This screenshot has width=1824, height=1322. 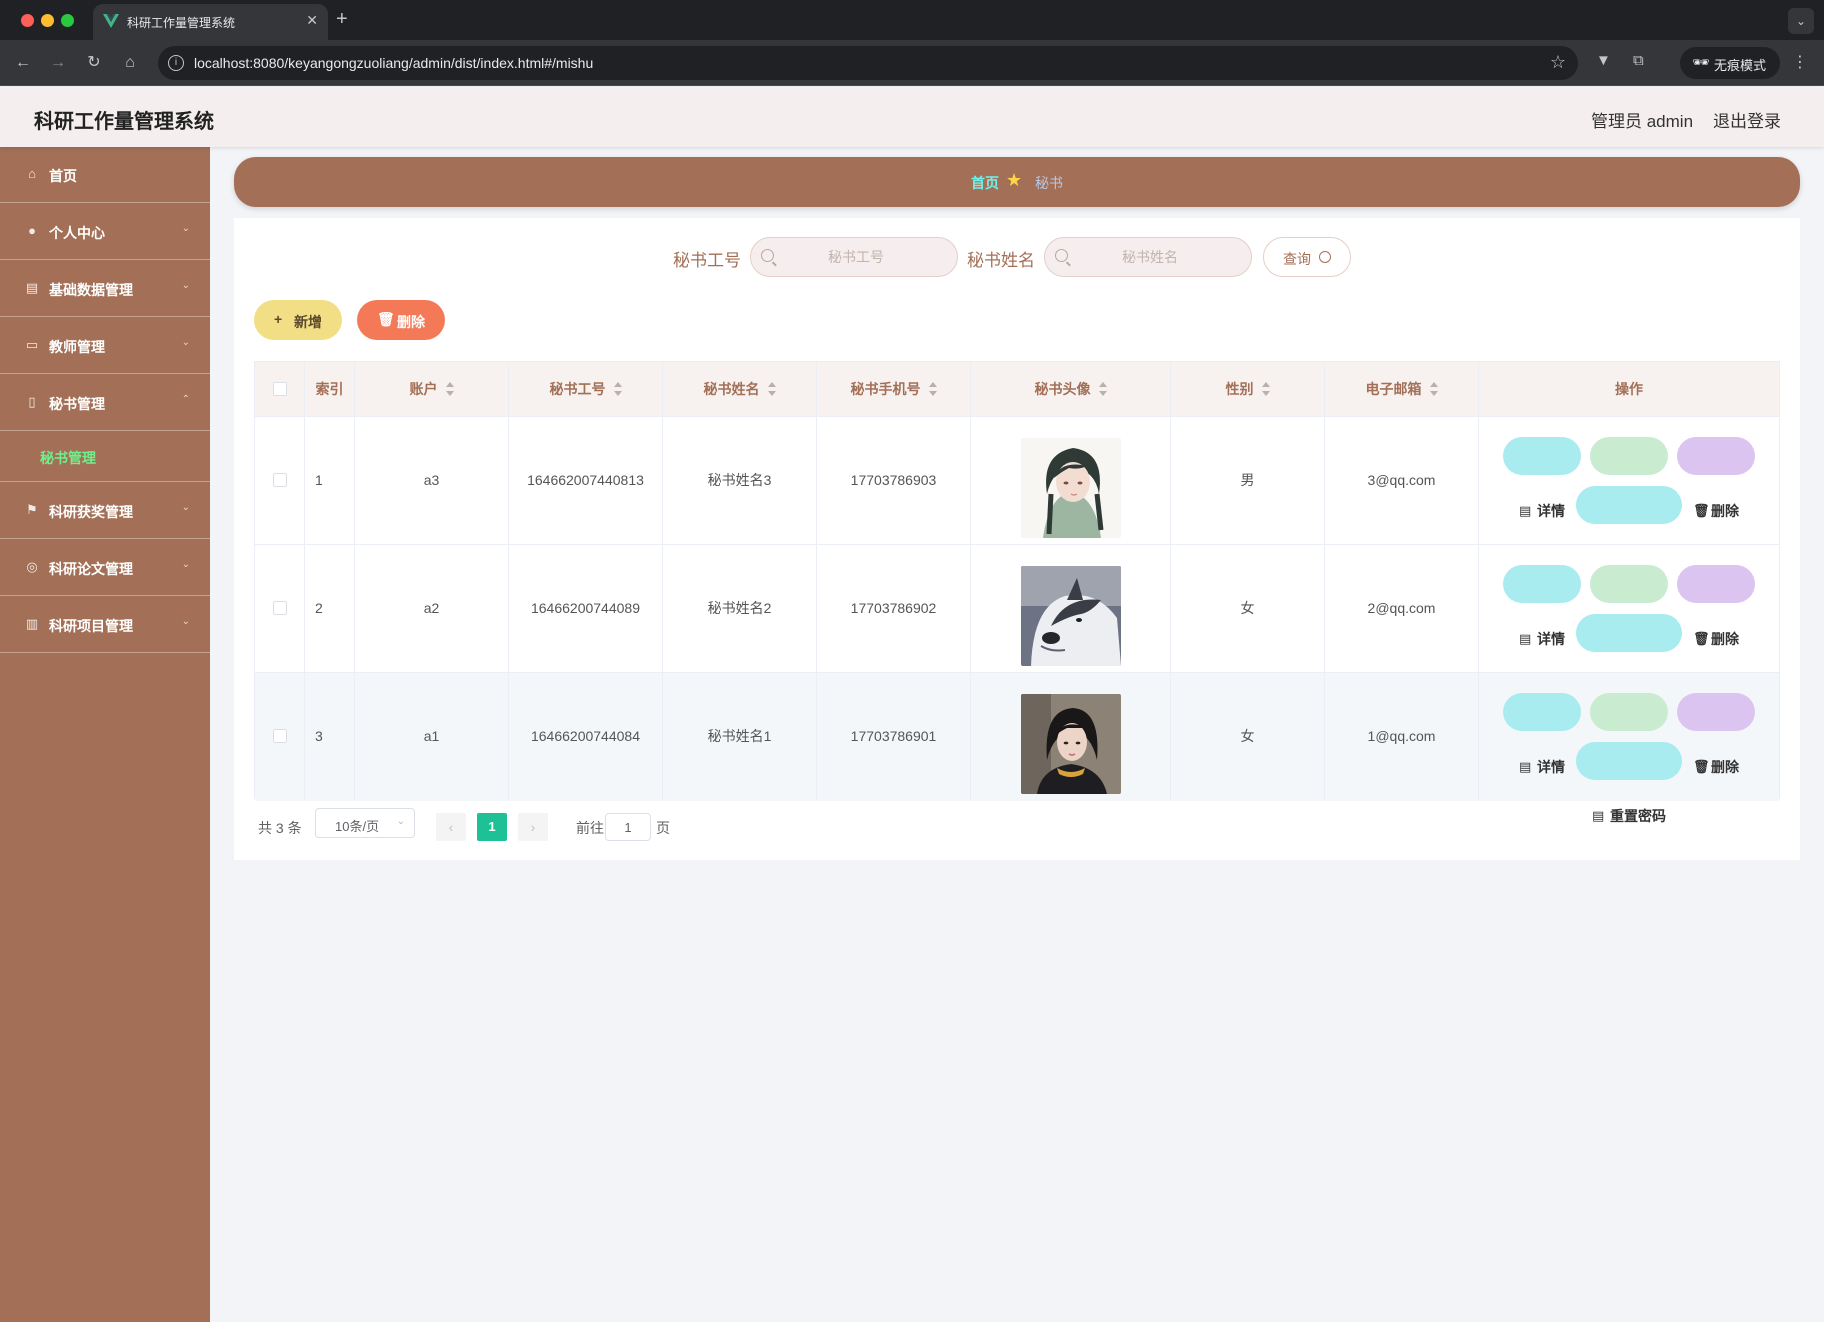 What do you see at coordinates (176, 63) in the screenshot?
I see `site-info-icon: i` at bounding box center [176, 63].